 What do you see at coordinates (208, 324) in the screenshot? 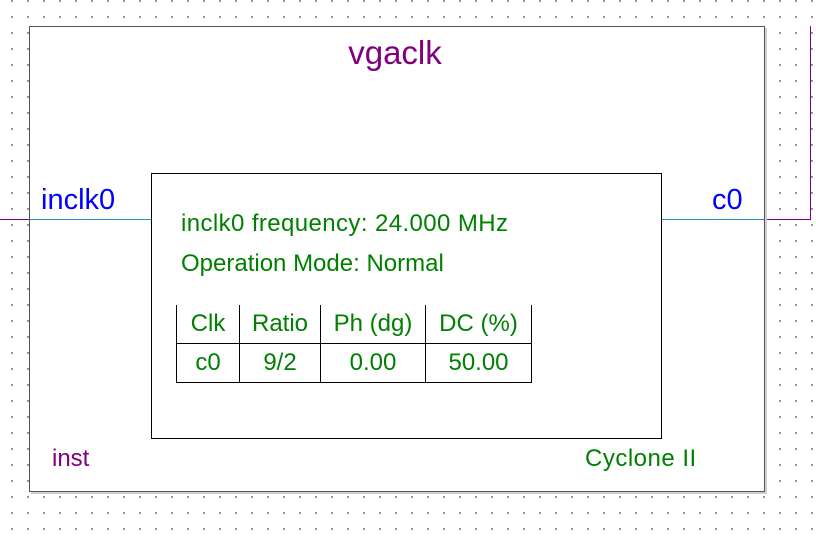
I see `column-header-clk: Clk` at bounding box center [208, 324].